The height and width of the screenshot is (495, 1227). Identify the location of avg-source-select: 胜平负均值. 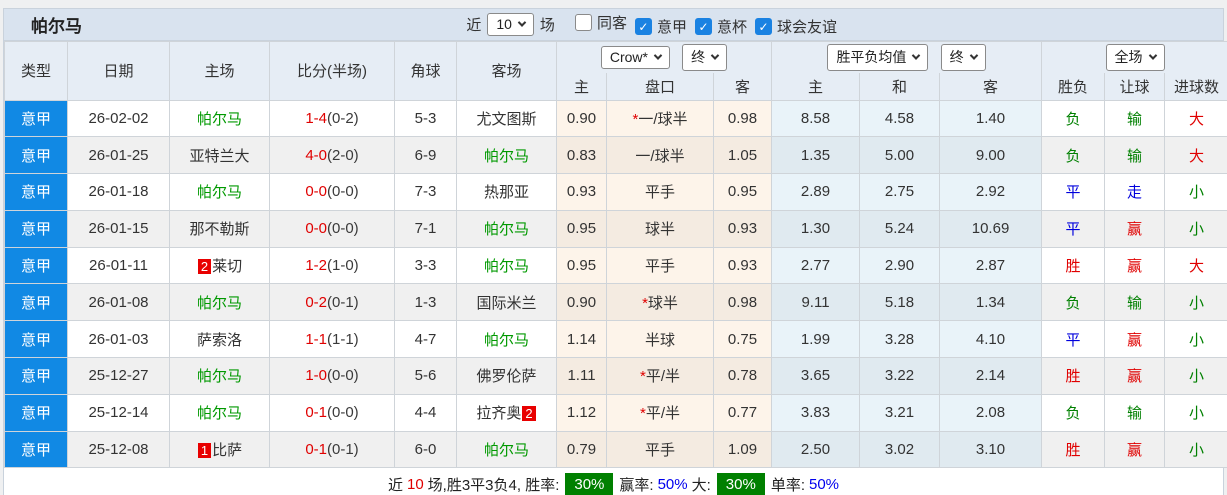
(878, 57).